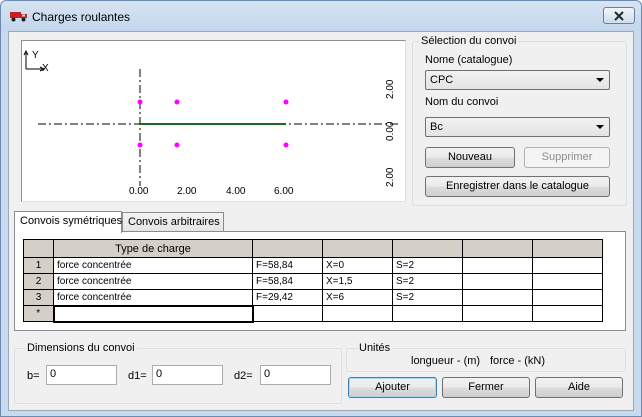  Describe the element at coordinates (470, 157) in the screenshot. I see `new-convoy-button: Nouveau` at that location.